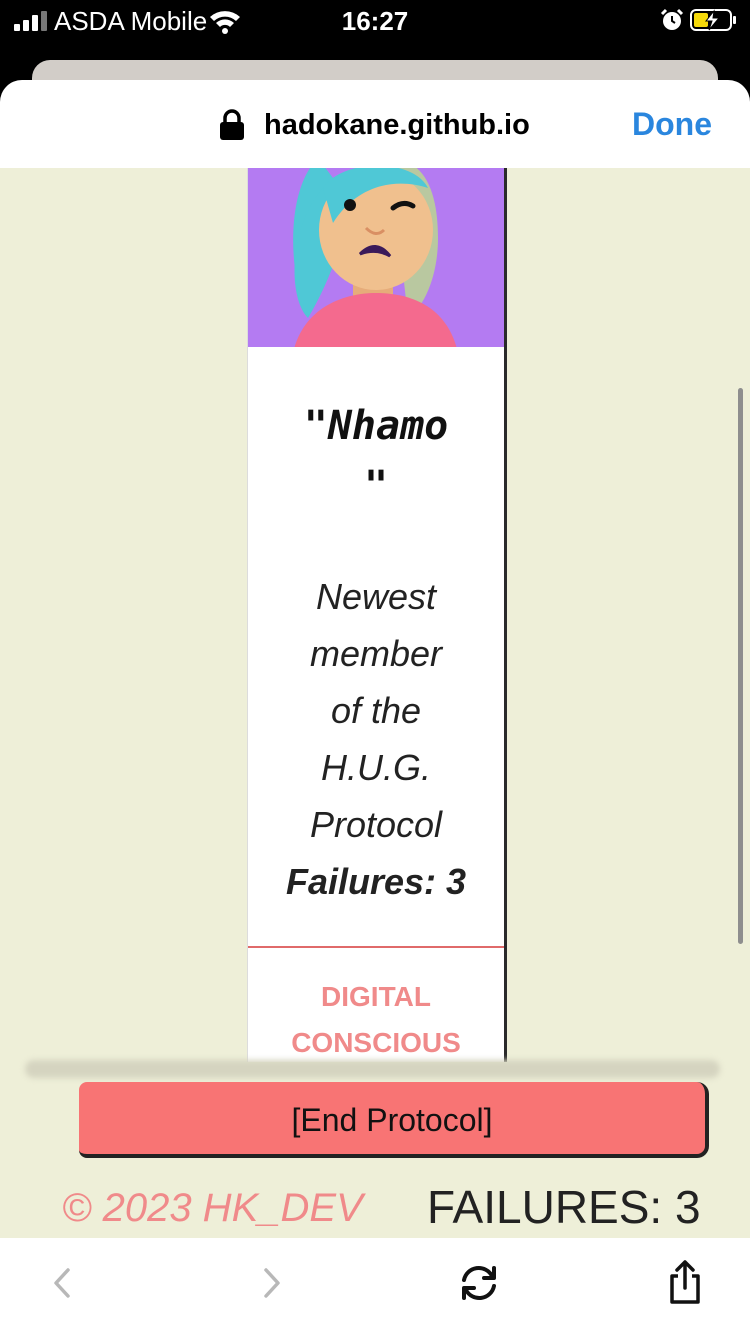 This screenshot has height=1334, width=750. I want to click on copyright-text: © 2023 HK_DEV, so click(212, 1208).